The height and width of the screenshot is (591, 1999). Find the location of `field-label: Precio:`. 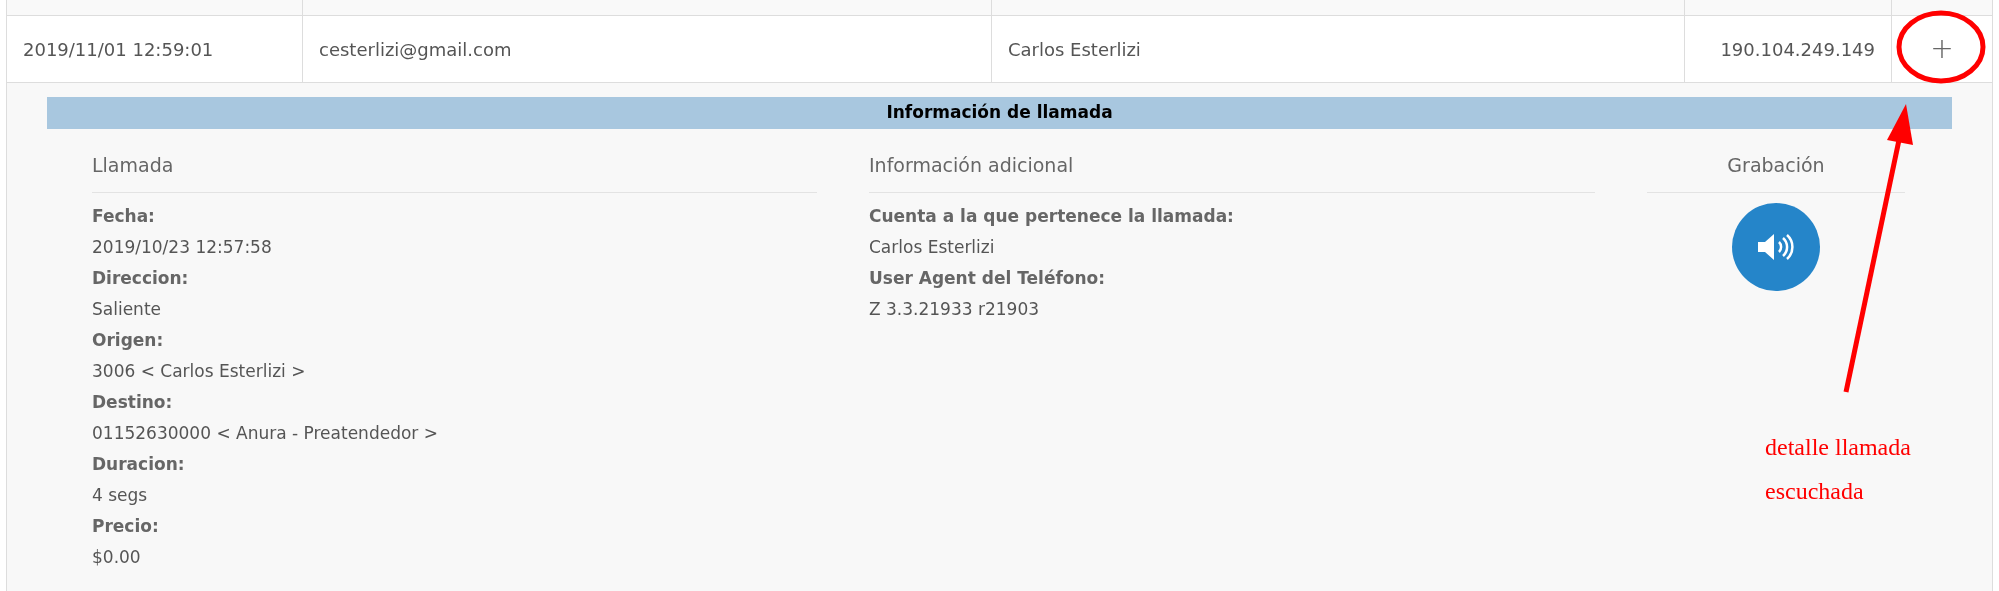

field-label: Precio: is located at coordinates (126, 526).